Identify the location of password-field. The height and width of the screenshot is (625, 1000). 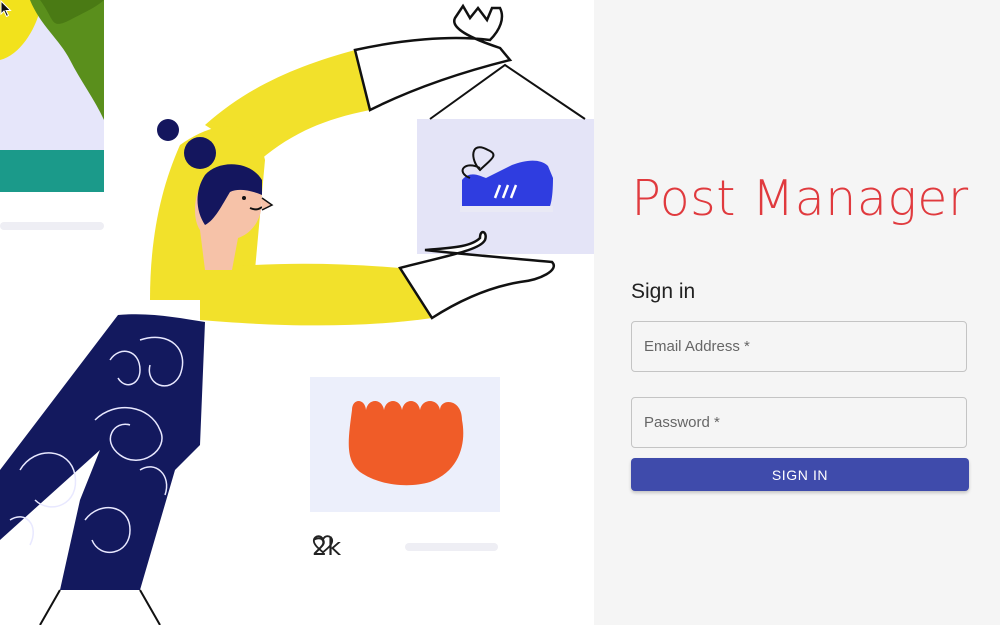
(799, 422).